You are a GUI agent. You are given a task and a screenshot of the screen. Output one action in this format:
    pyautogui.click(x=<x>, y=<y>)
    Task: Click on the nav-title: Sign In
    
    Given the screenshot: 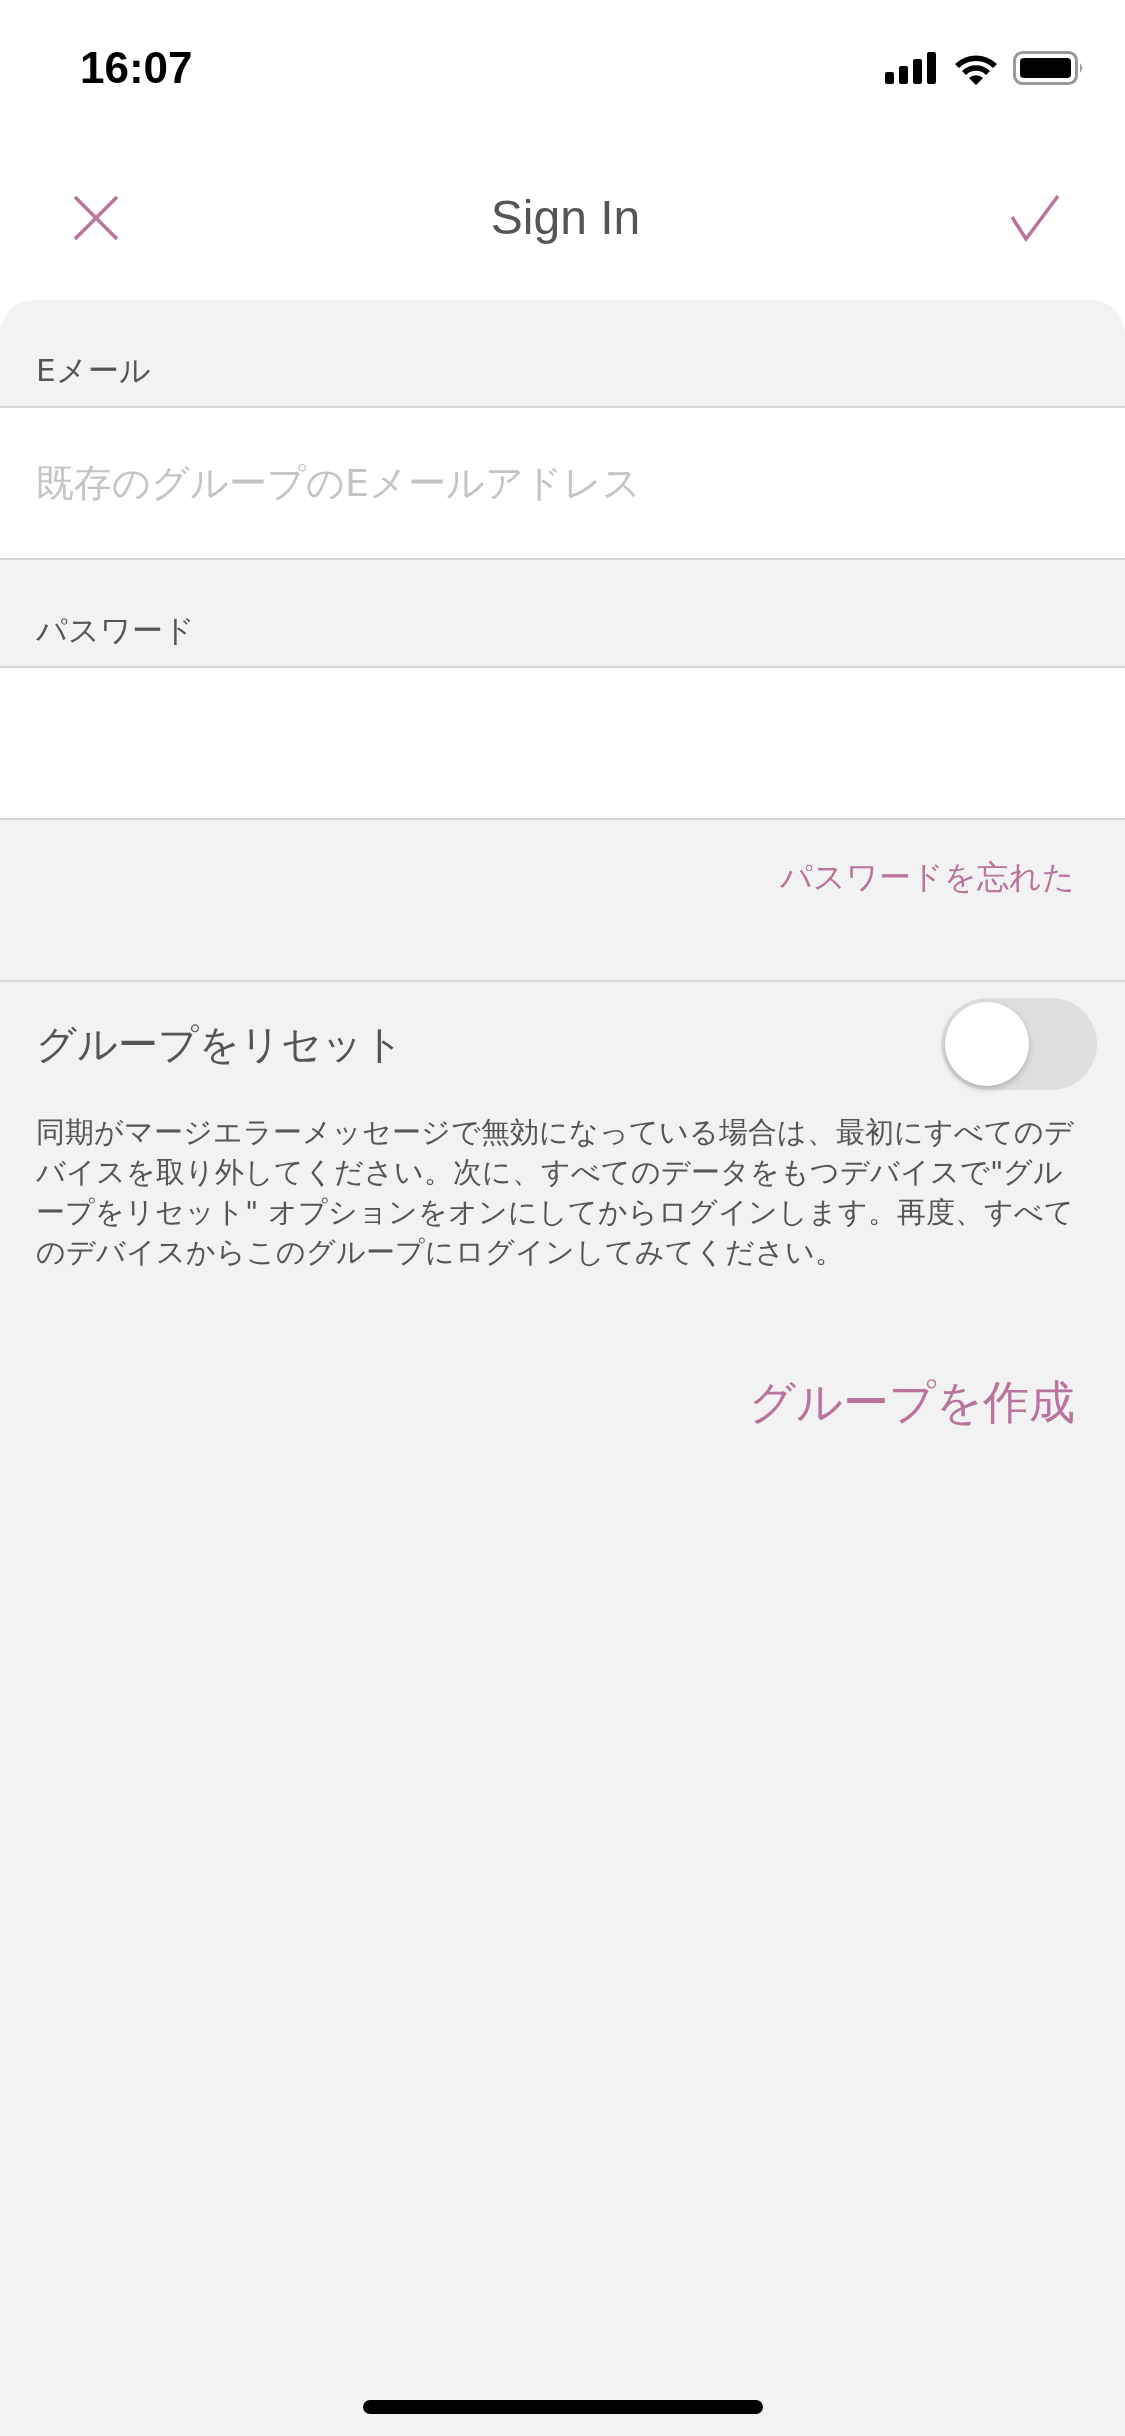 What is the action you would take?
    pyautogui.click(x=565, y=217)
    